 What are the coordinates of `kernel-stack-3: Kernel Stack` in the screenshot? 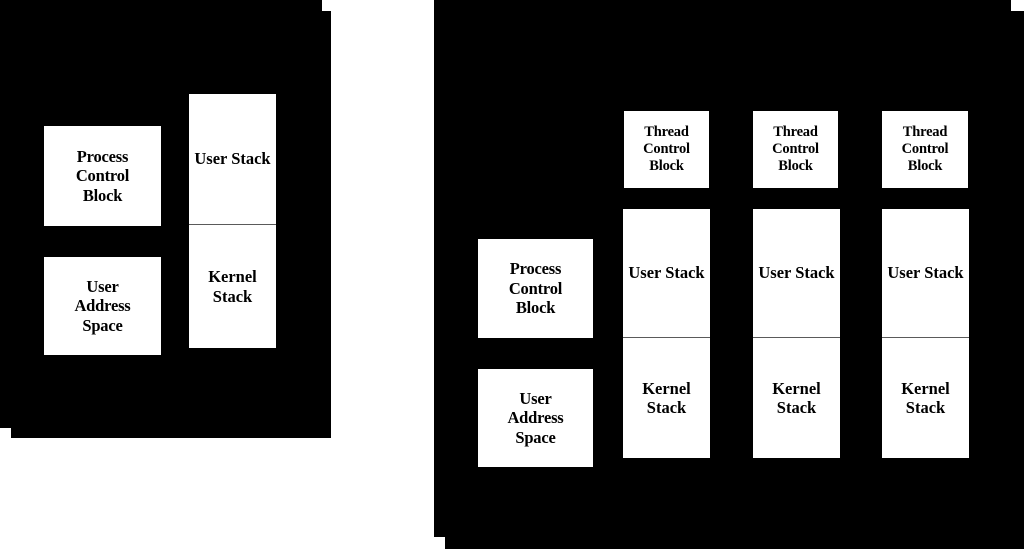 It's located at (925, 398).